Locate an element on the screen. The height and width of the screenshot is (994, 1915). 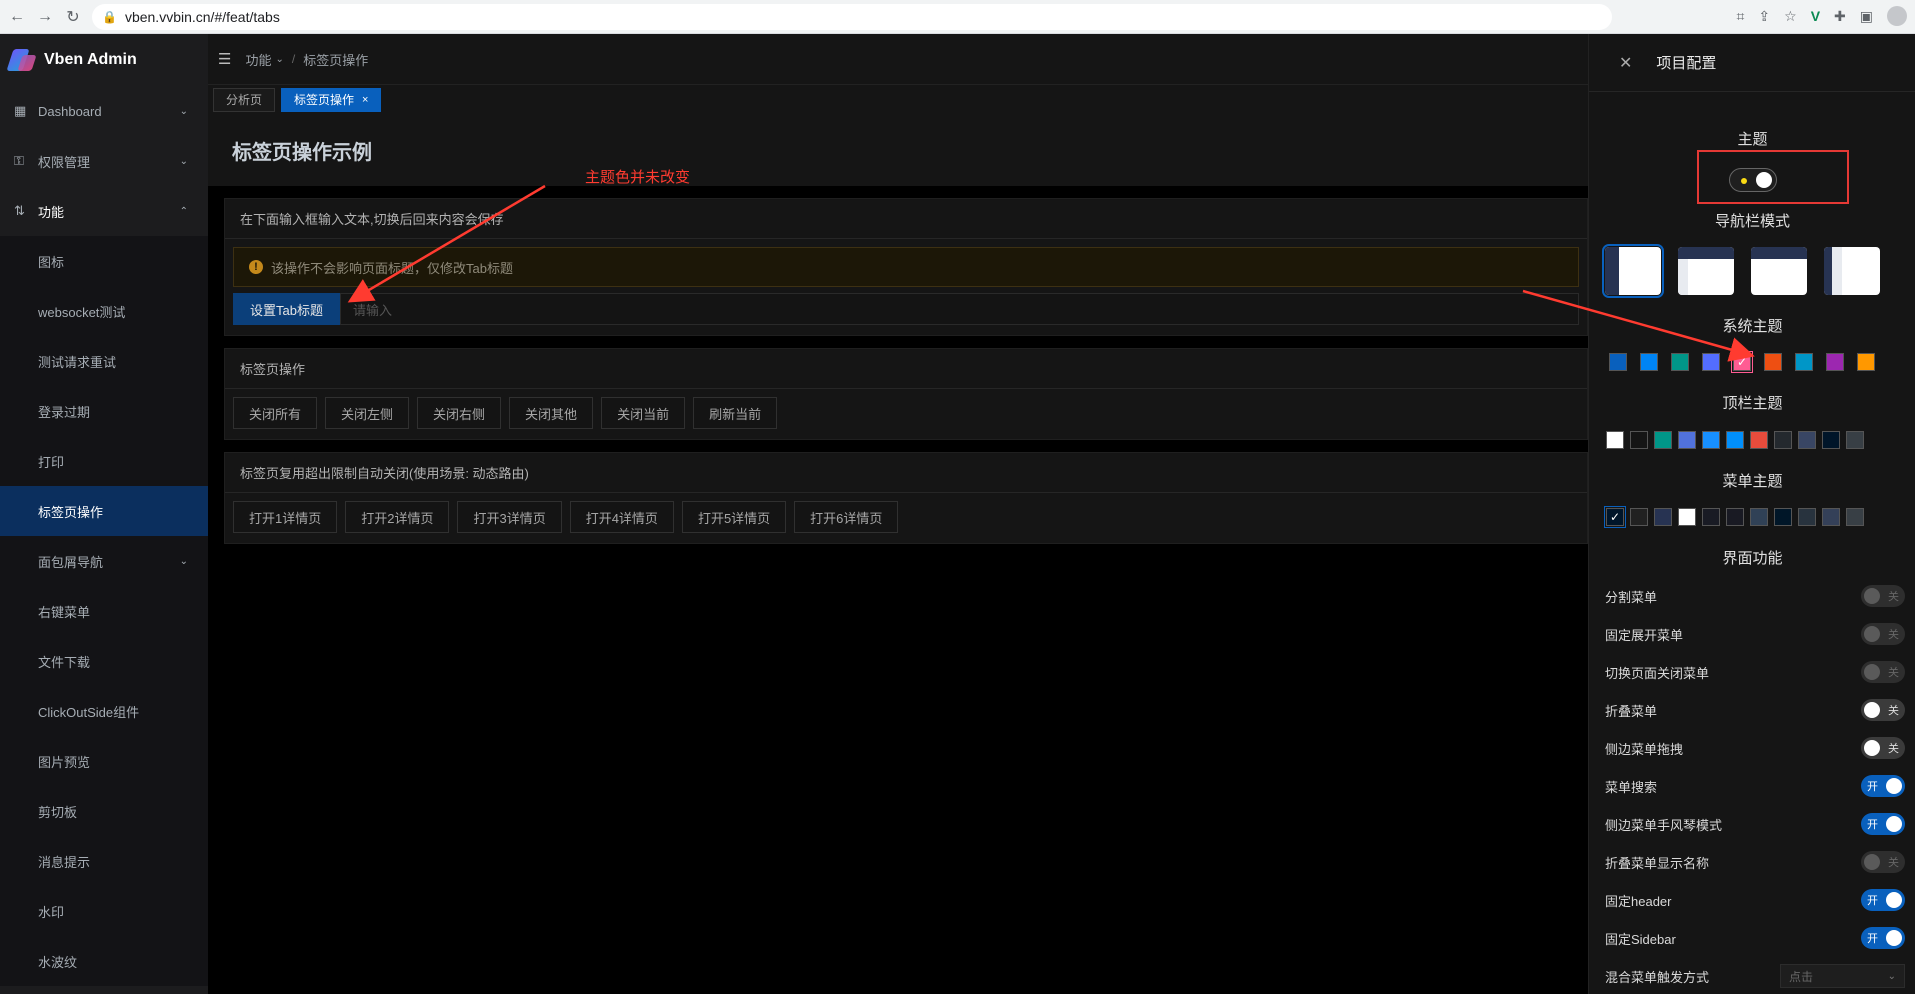
menu-theme-swatch: ✓ is located at coordinates (1615, 517).